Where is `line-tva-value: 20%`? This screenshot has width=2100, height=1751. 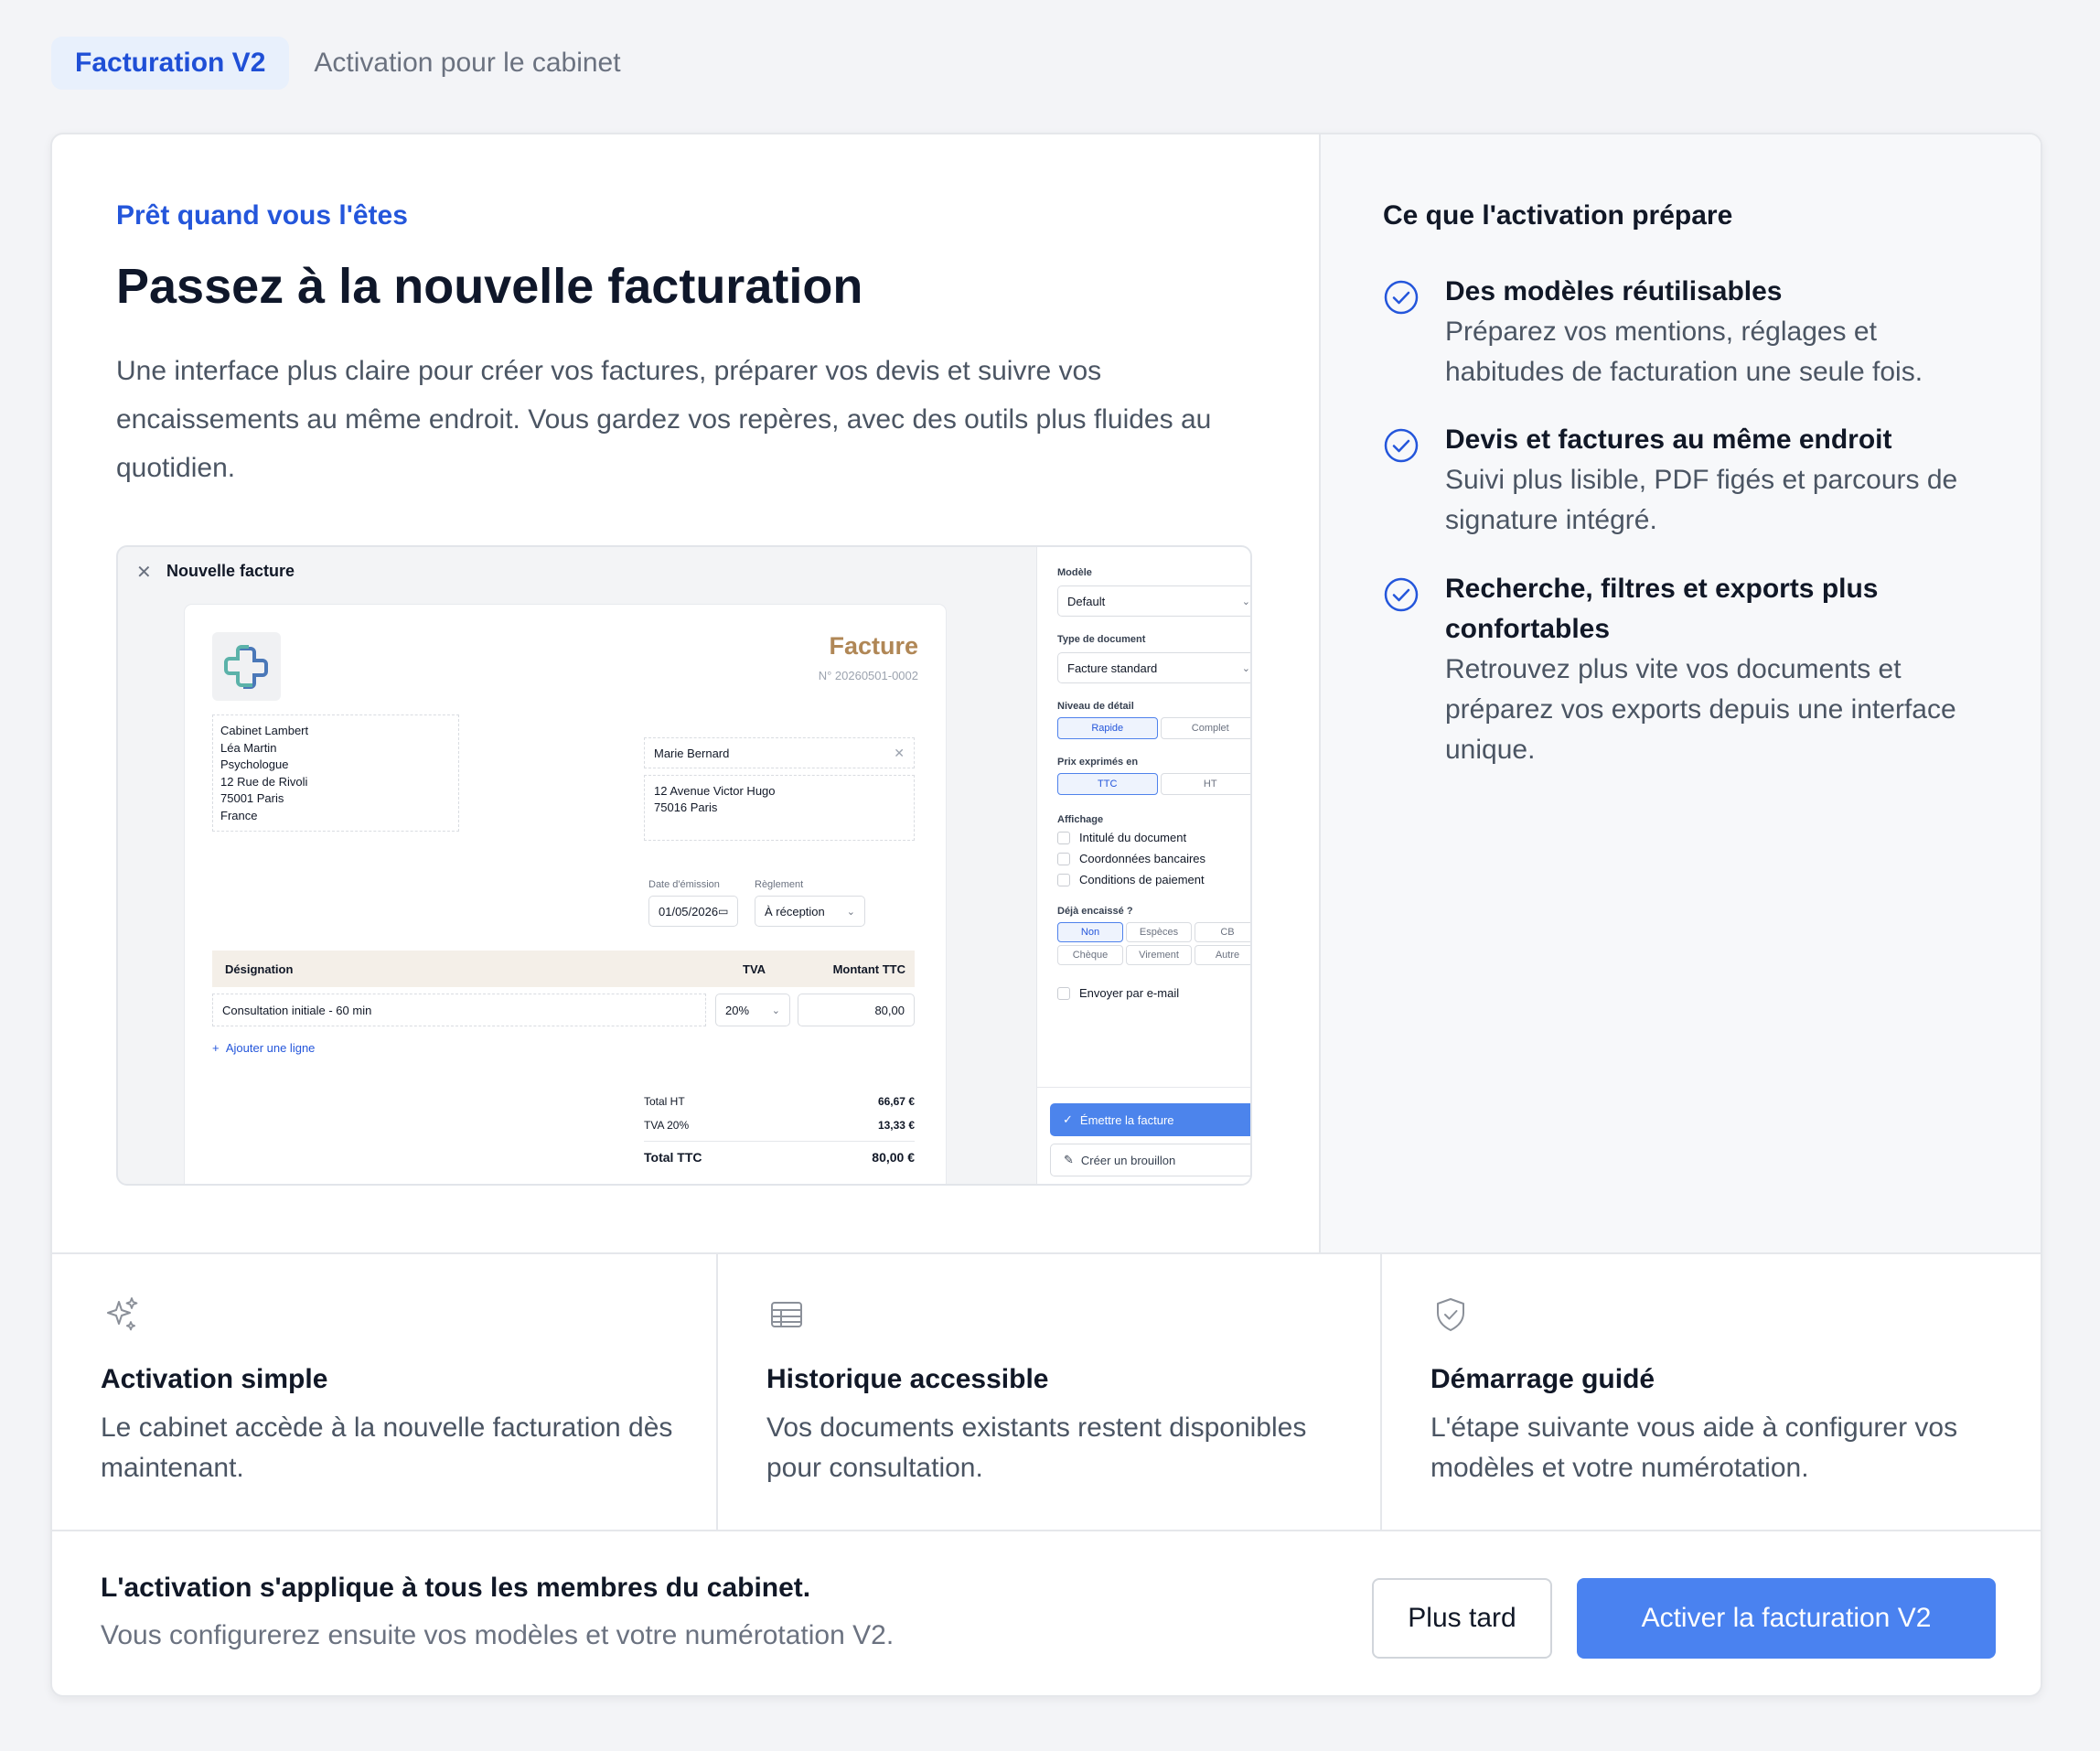 line-tva-value: 20% is located at coordinates (737, 1010).